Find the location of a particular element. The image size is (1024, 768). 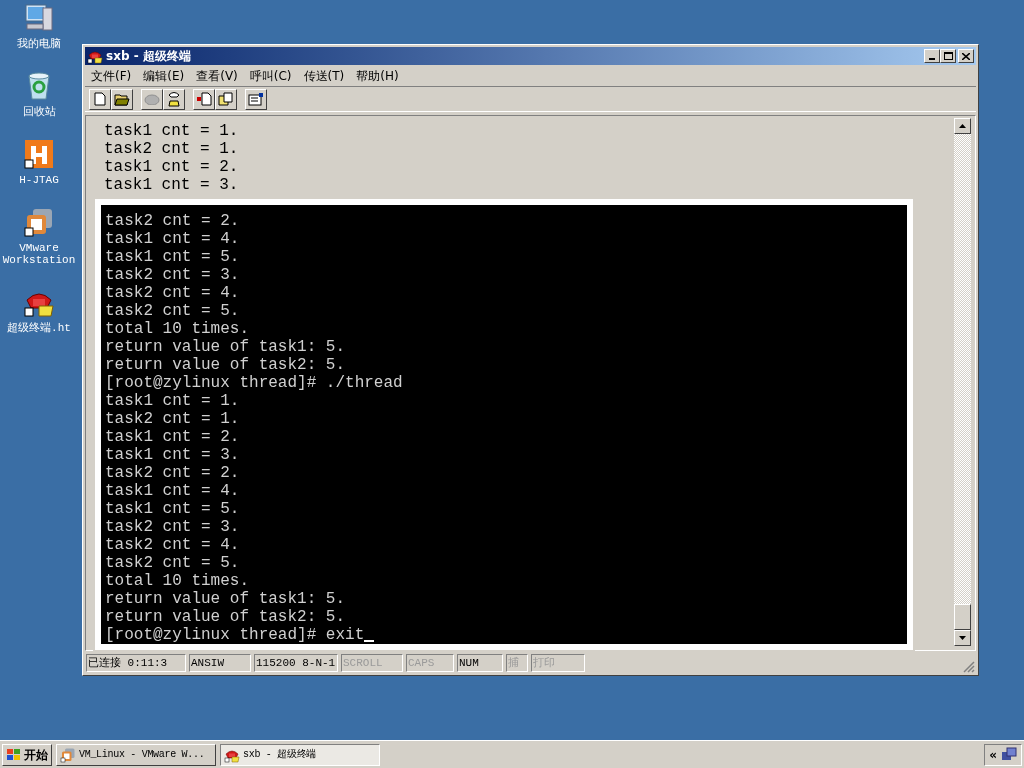

desktop-icon-label: H-JTAG is located at coordinates (39, 180).